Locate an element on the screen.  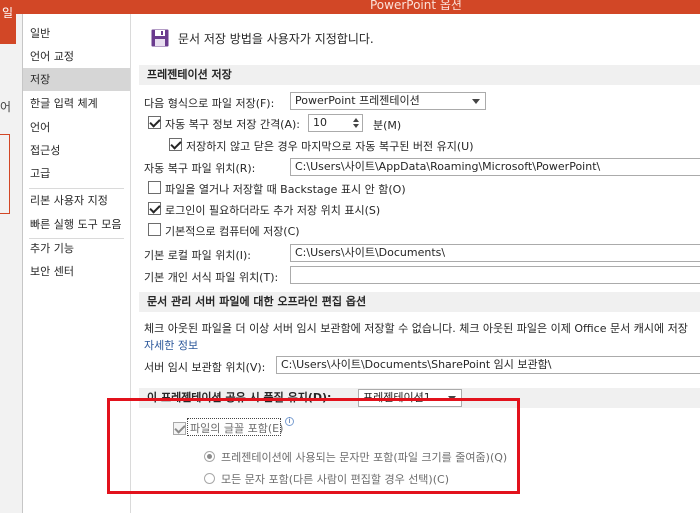
sidebar-item-advanced: 고급 is located at coordinates (76, 173).